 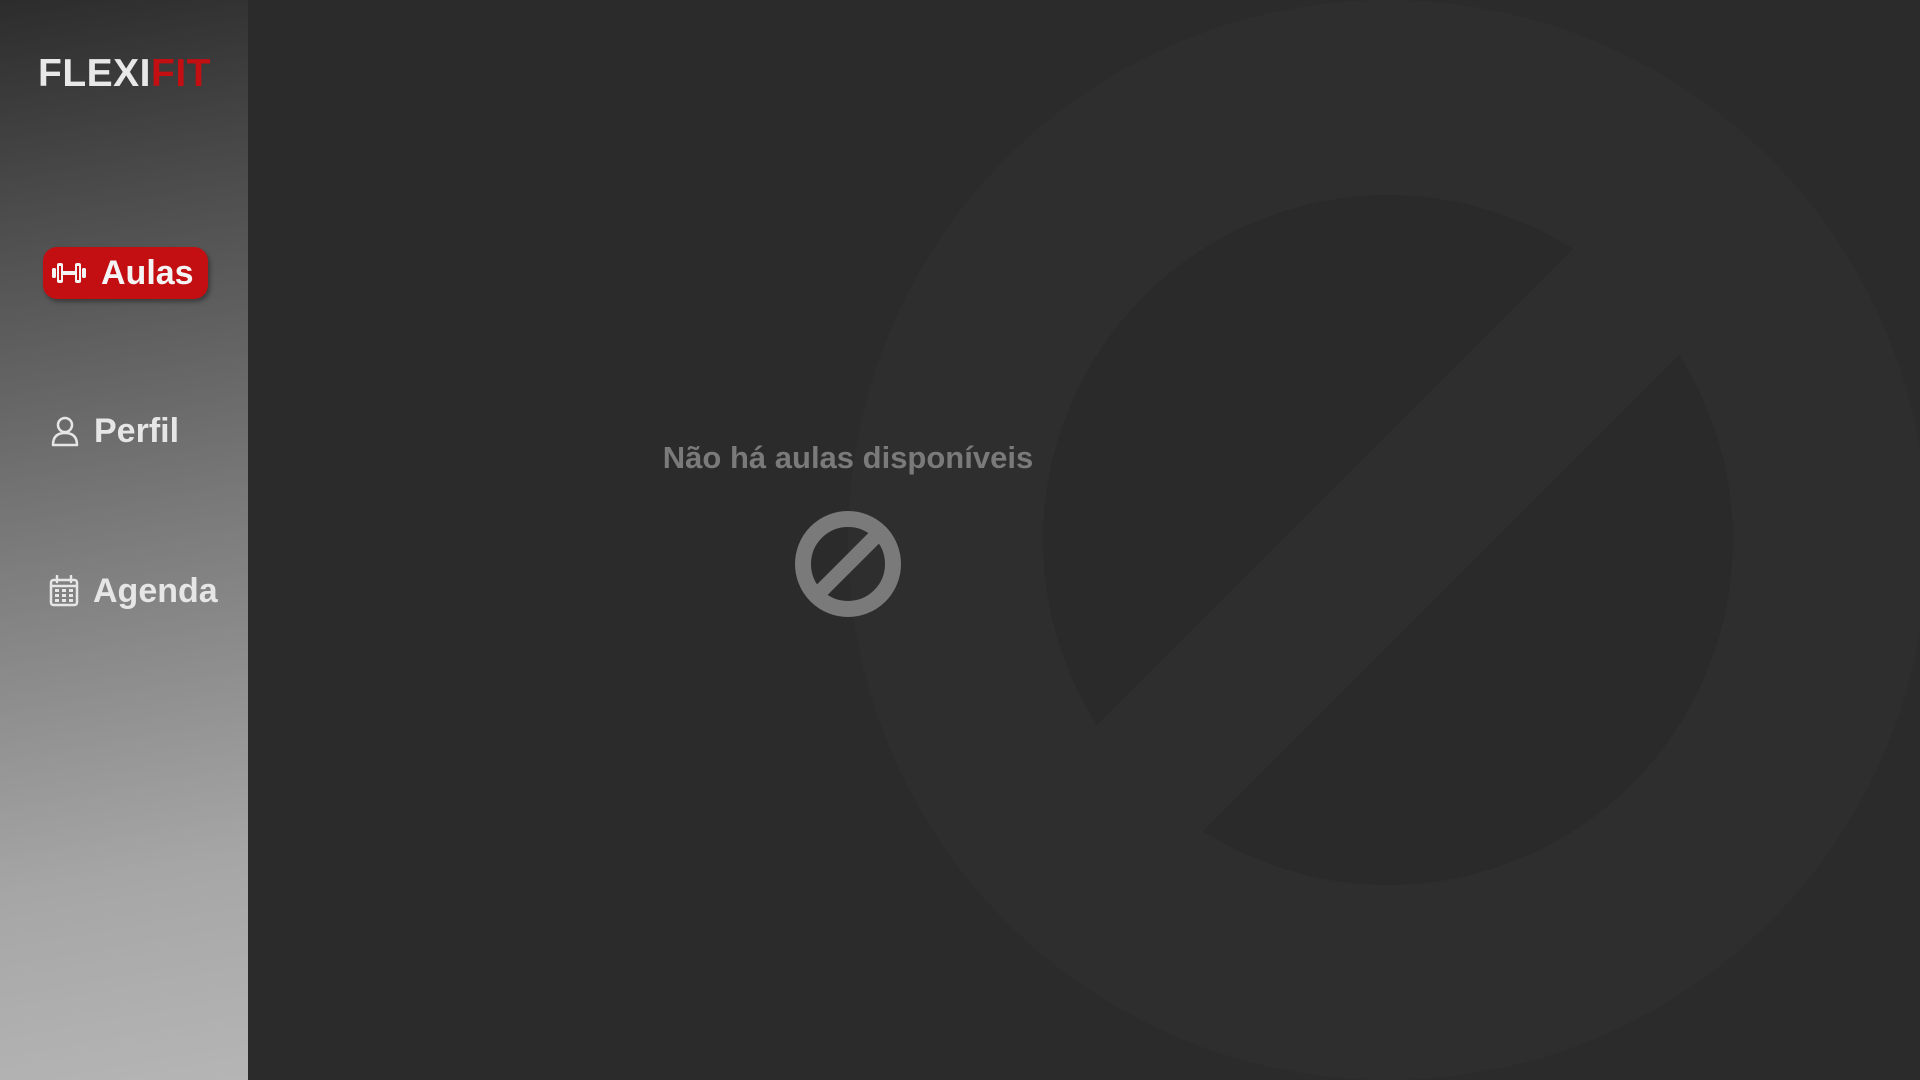 What do you see at coordinates (64, 591) in the screenshot?
I see `calendar-icon` at bounding box center [64, 591].